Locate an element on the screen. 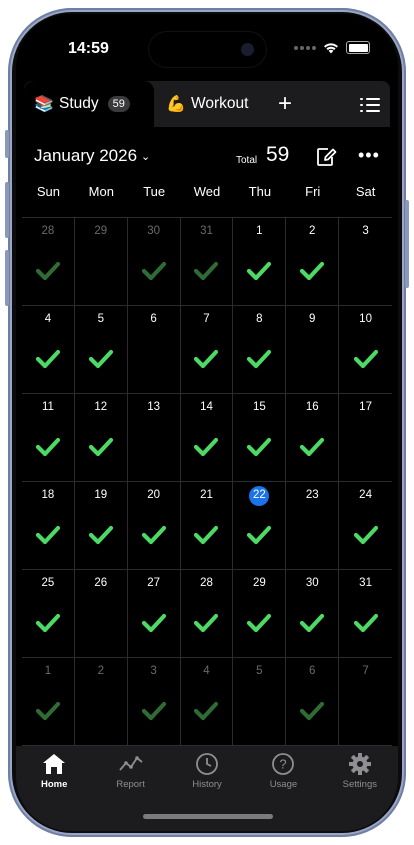  nav-usage: ? Usage is located at coordinates (283, 774).